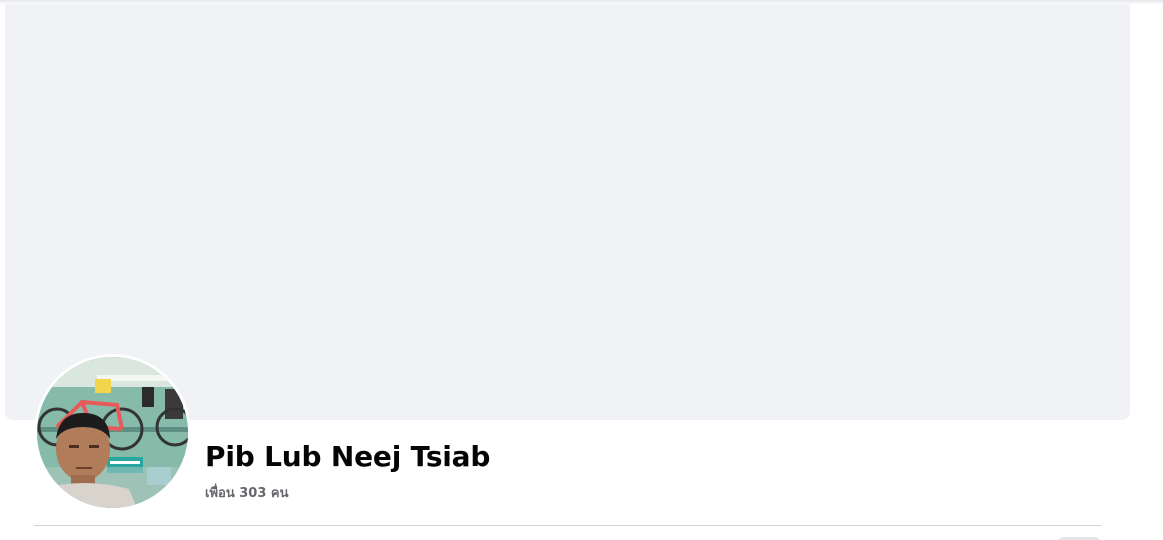 Image resolution: width=1163 pixels, height=540 pixels. I want to click on profile-avatar, so click(112, 432).